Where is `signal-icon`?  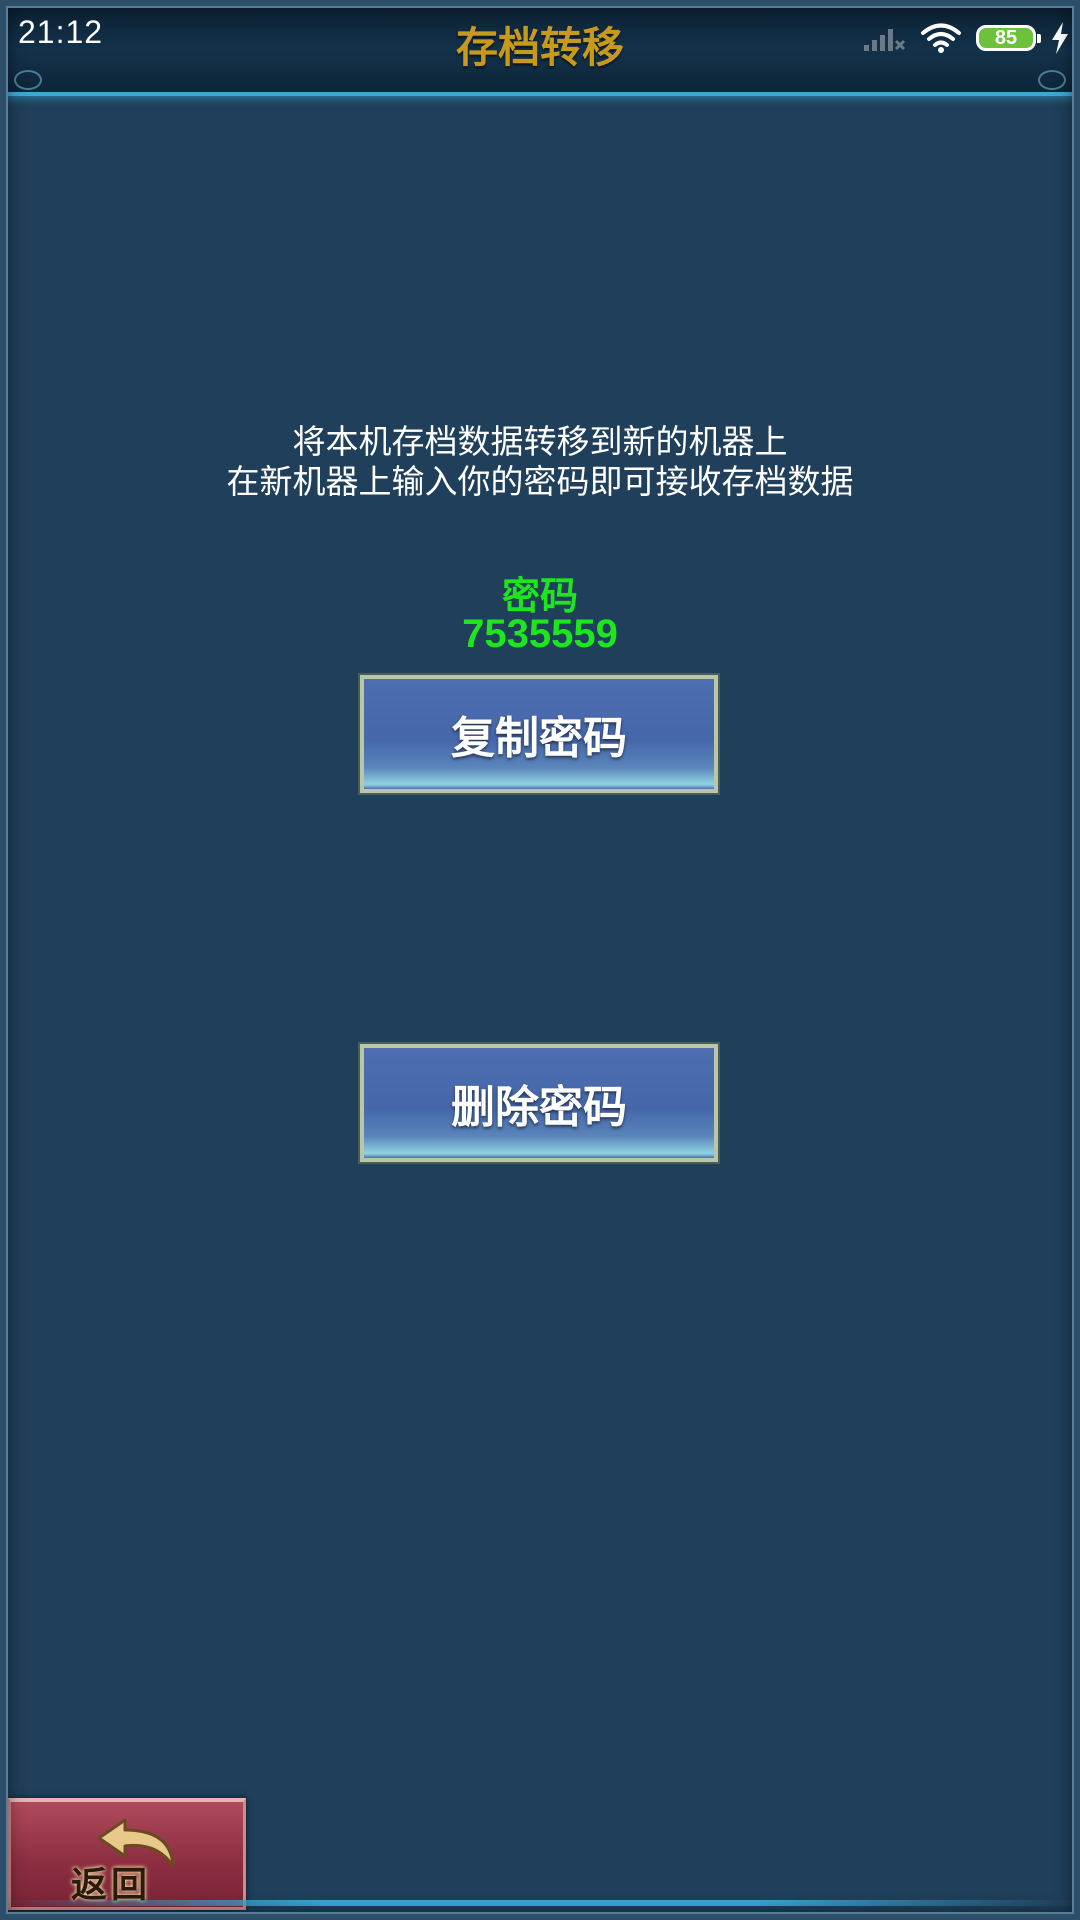
signal-icon is located at coordinates (885, 40).